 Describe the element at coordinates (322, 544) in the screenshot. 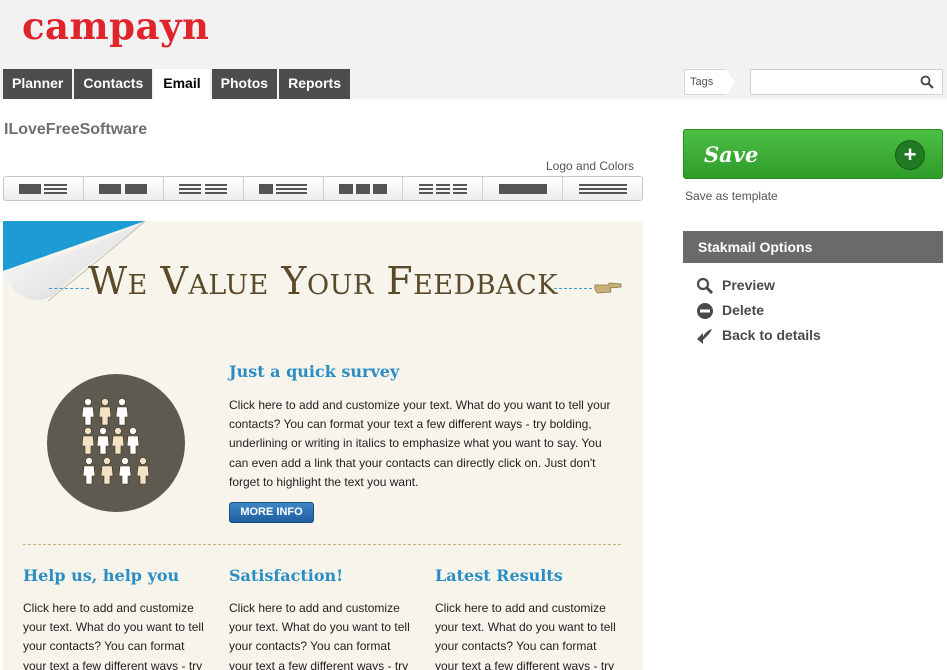

I see `section-divider` at that location.